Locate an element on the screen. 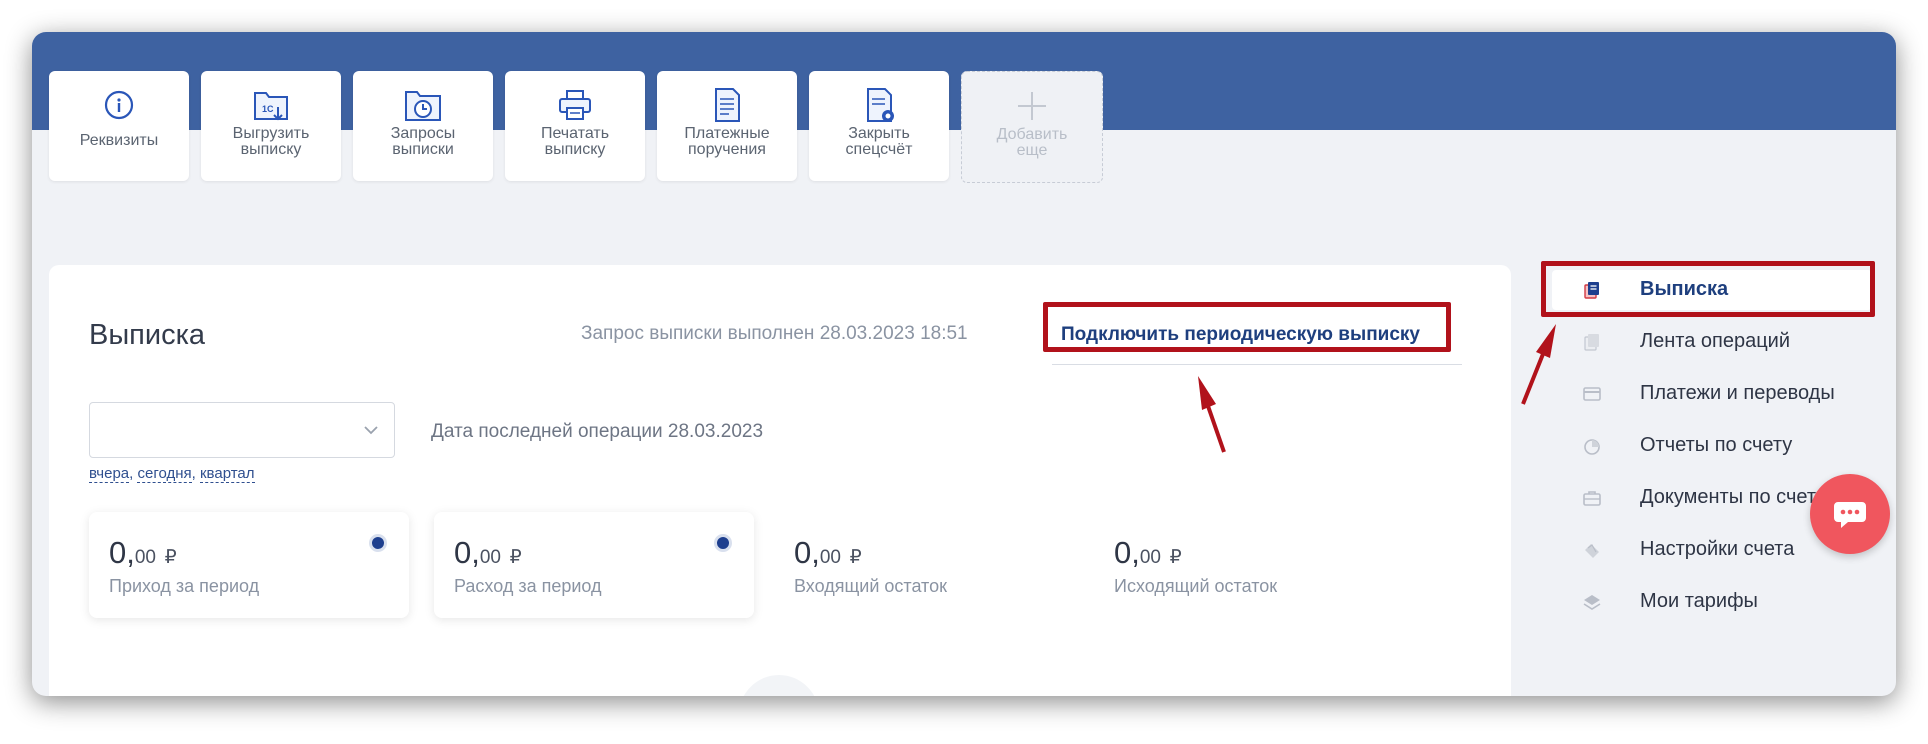  quick-period-links: вчера, сегодня, квартал is located at coordinates (172, 474).